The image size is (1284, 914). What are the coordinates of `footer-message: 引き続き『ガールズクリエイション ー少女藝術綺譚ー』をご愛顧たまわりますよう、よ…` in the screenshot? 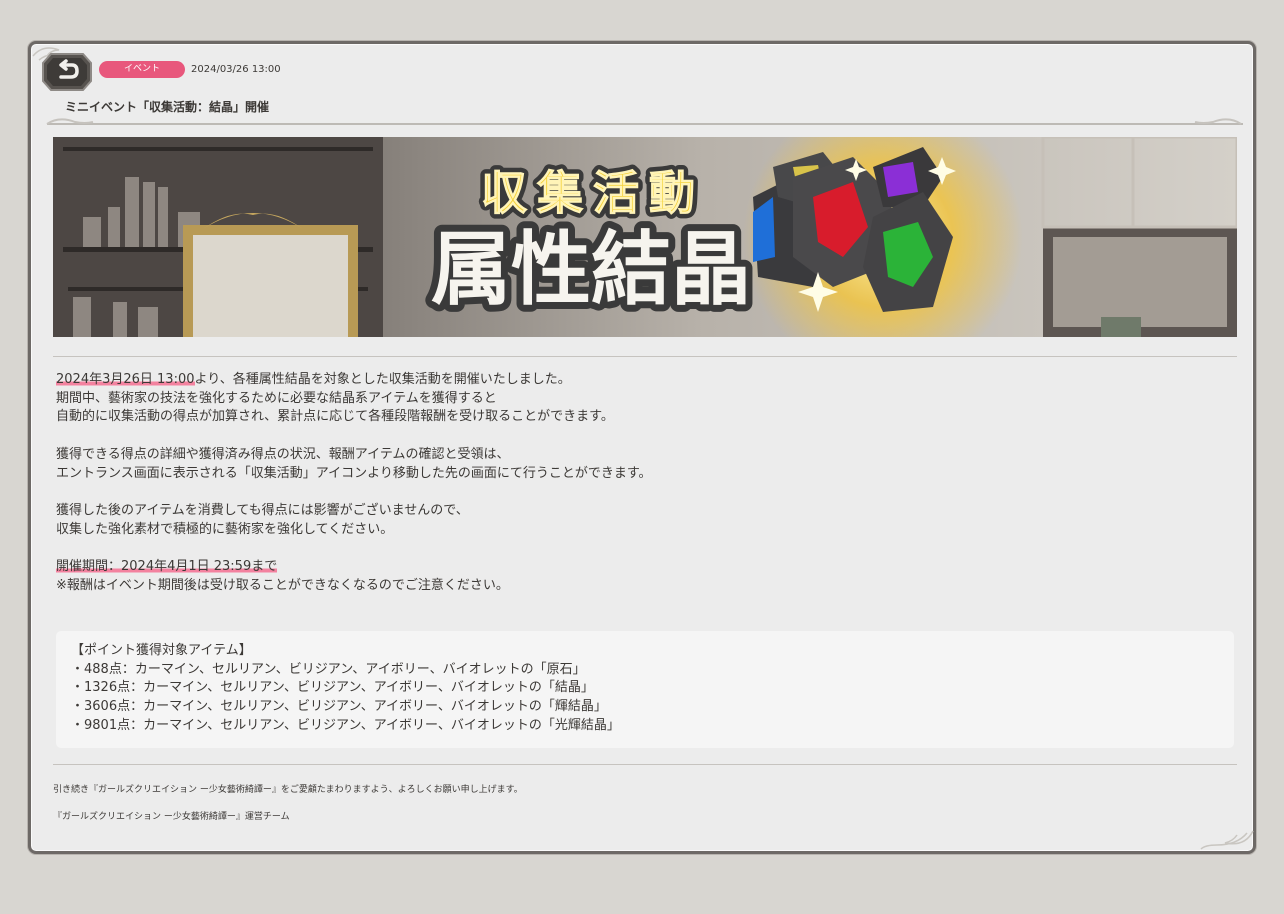 It's located at (288, 790).